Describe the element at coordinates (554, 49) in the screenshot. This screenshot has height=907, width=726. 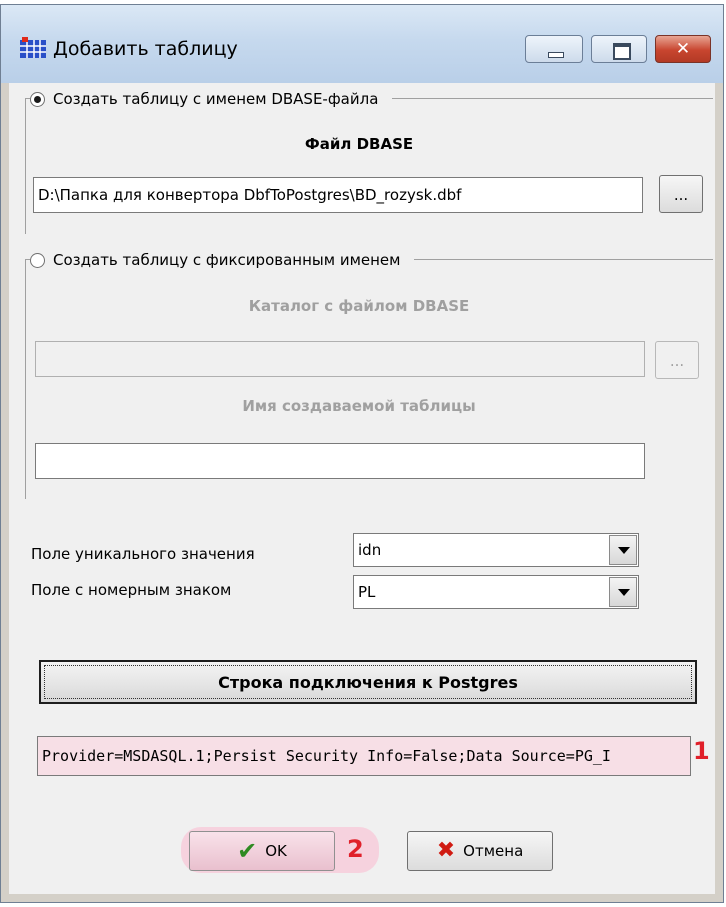
I see `minimize-button` at that location.